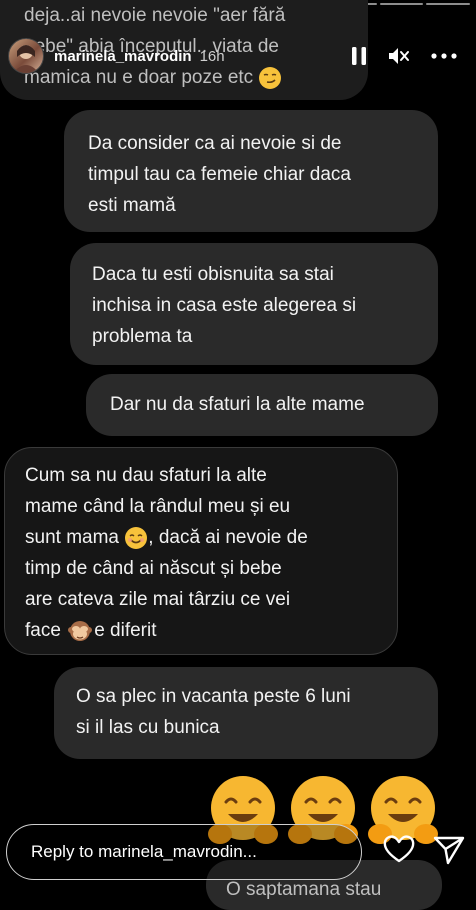  I want to click on message-line: timp de când ai născut și bebe, so click(153, 568).